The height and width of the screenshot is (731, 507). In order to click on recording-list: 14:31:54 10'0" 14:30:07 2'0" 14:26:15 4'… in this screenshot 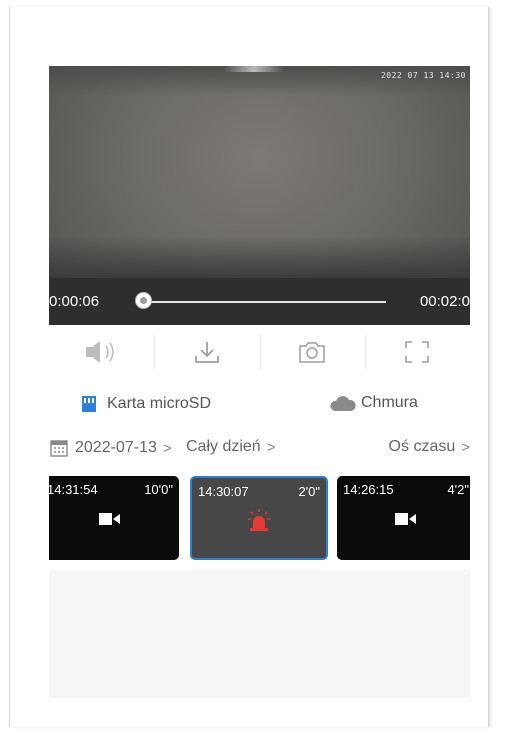, I will do `click(259, 518)`.